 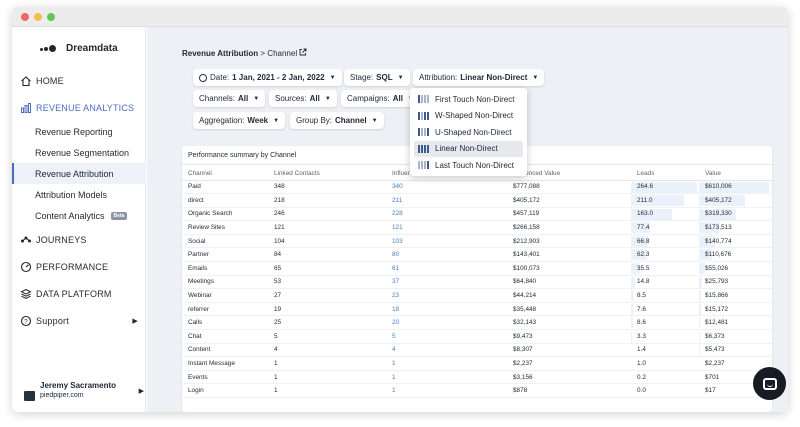 I want to click on sidebar-item-performance: PERFORMANCE, so click(x=79, y=266).